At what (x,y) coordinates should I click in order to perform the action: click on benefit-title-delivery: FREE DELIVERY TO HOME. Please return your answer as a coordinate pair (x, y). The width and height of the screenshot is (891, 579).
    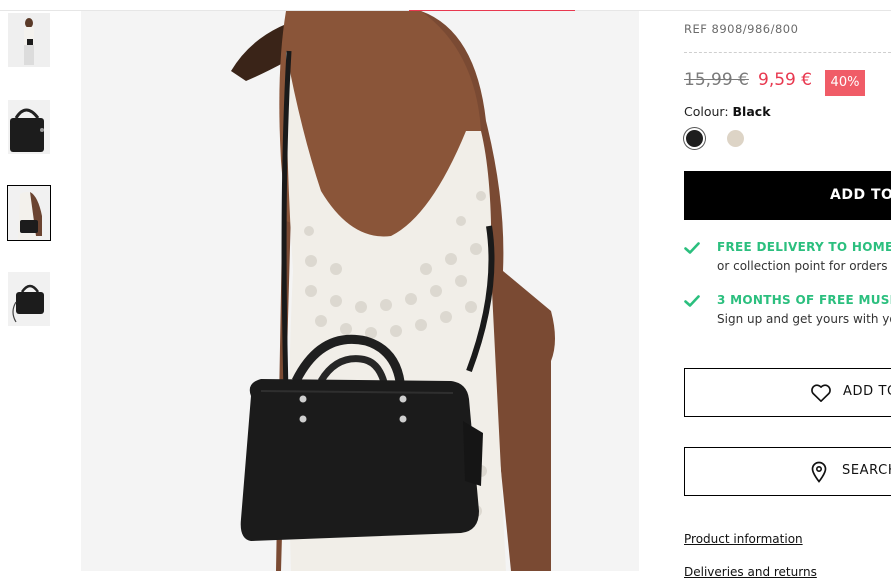
    Looking at the image, I should click on (804, 247).